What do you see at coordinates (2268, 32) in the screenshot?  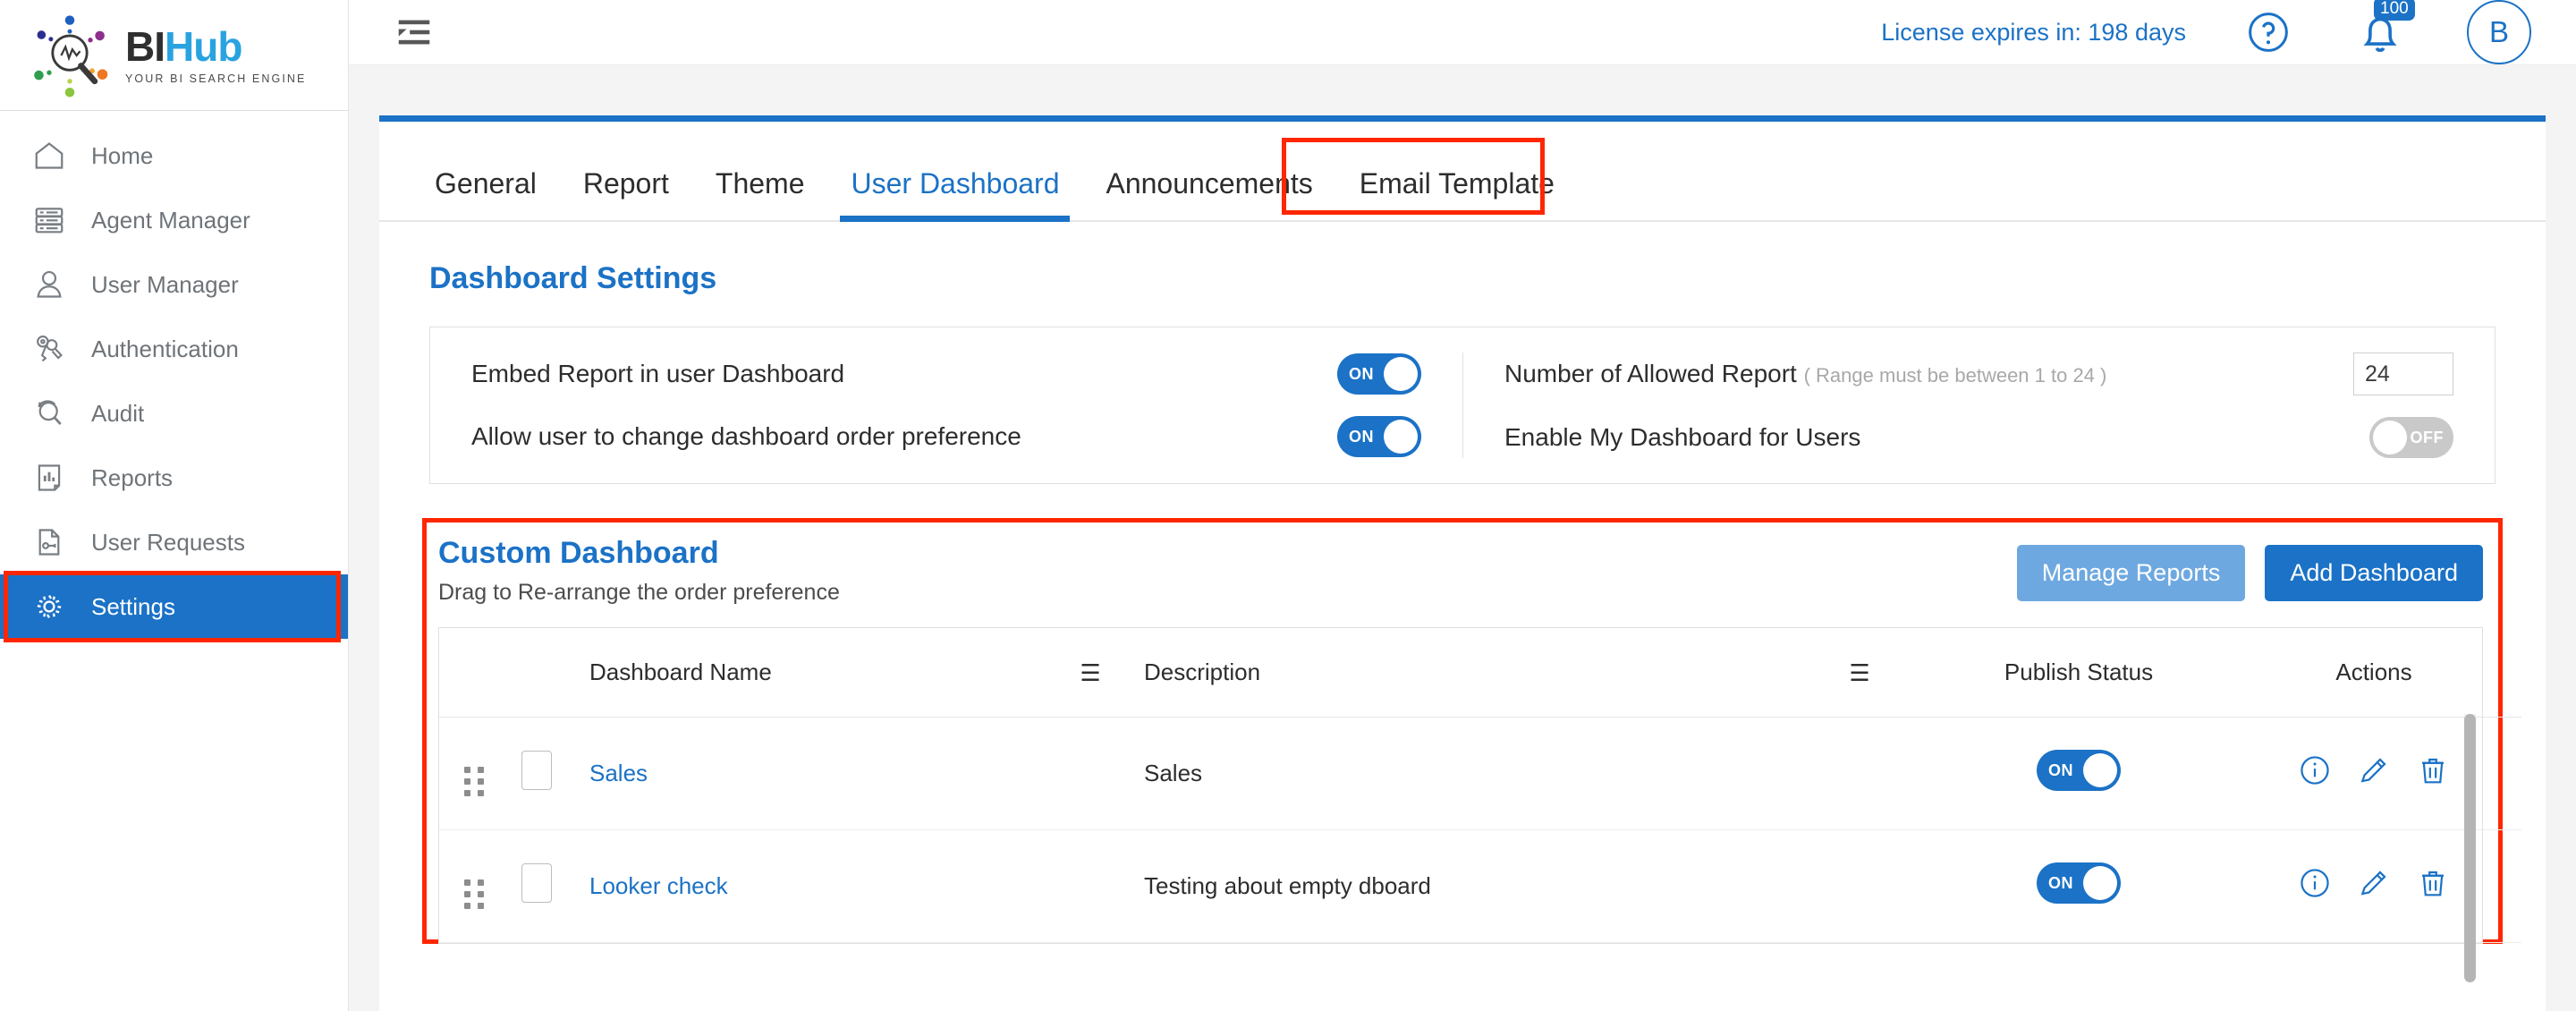 I see `help-circle-icon` at bounding box center [2268, 32].